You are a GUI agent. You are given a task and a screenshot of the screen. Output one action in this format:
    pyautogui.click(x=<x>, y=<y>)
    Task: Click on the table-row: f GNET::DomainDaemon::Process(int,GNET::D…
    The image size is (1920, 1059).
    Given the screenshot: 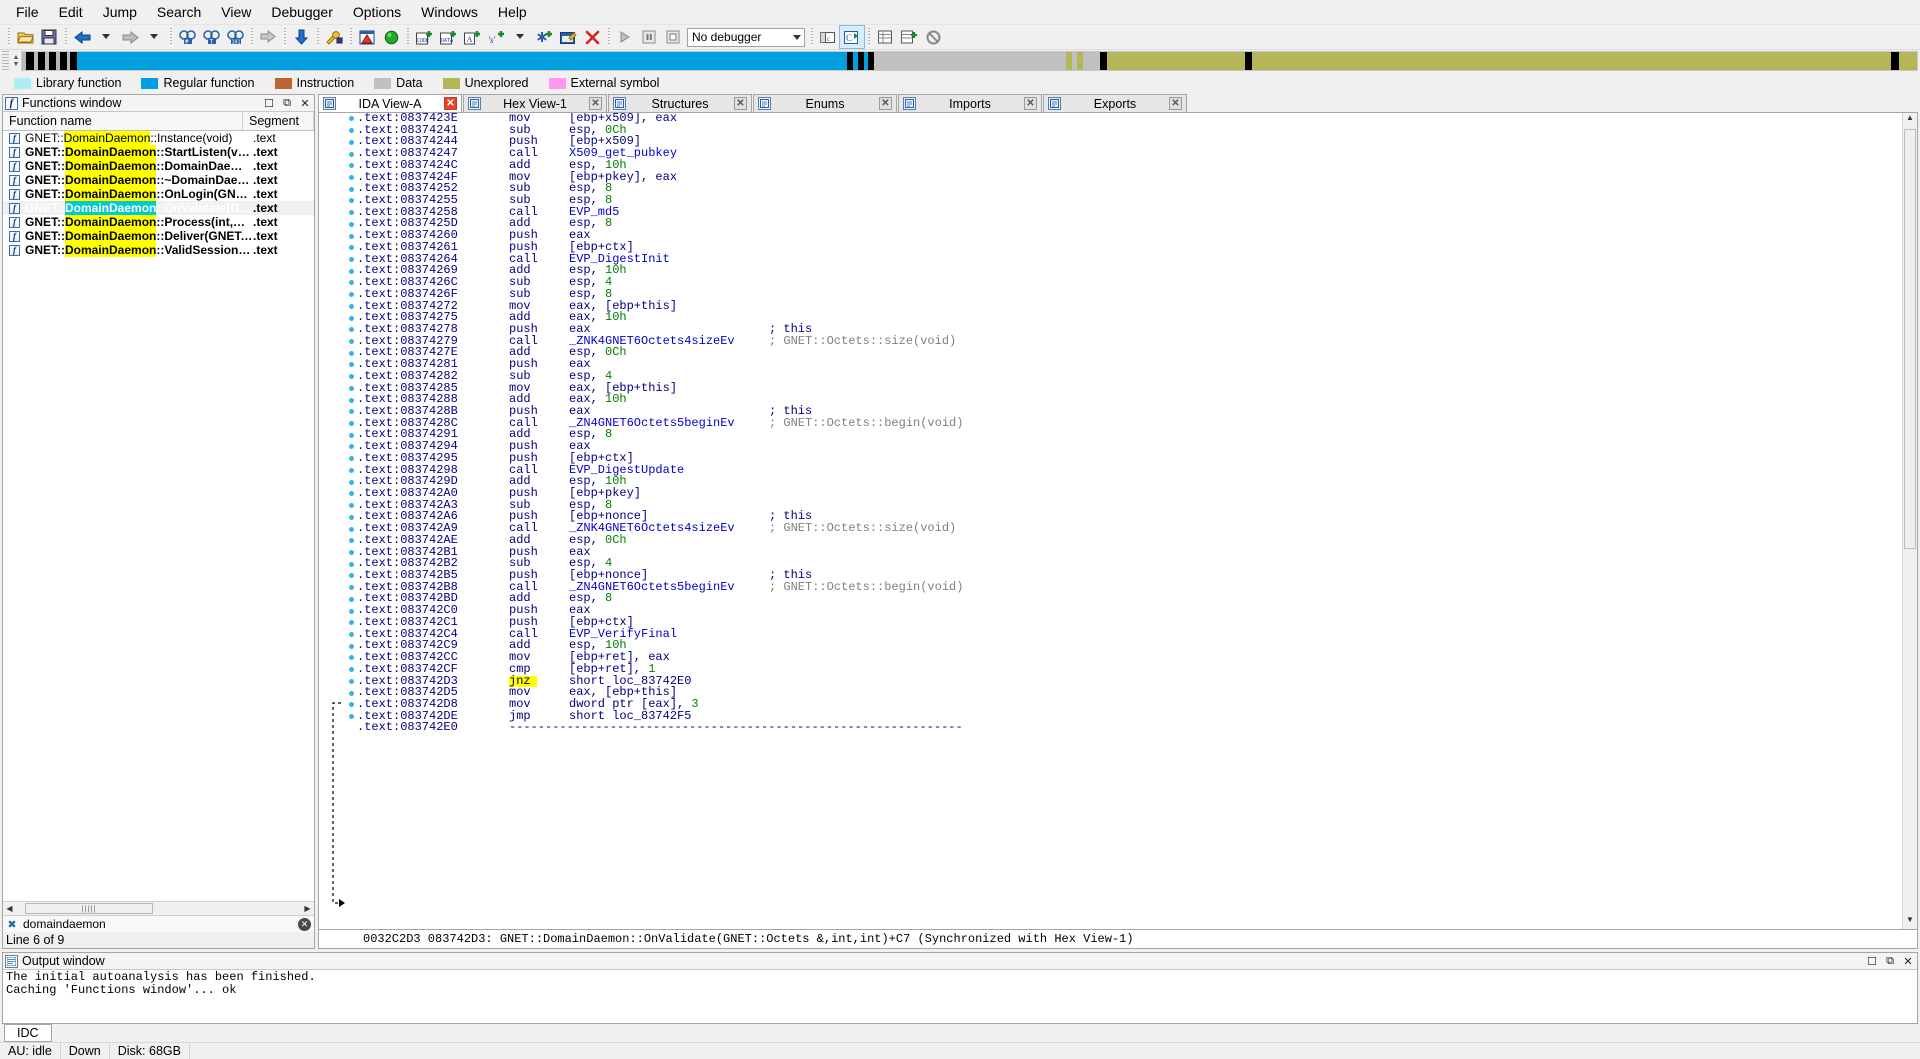 What is the action you would take?
    pyautogui.click(x=158, y=222)
    